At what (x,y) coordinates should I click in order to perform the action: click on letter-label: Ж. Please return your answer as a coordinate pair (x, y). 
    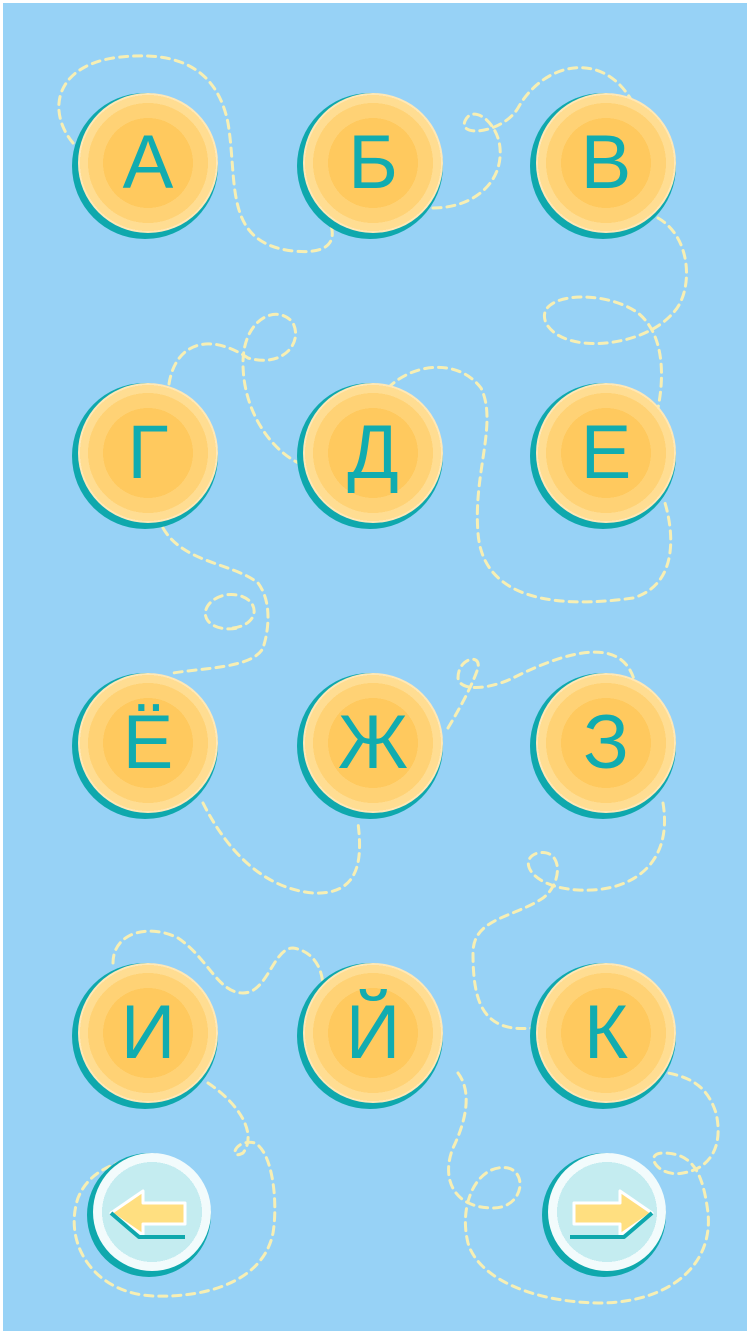
    Looking at the image, I should click on (373, 742).